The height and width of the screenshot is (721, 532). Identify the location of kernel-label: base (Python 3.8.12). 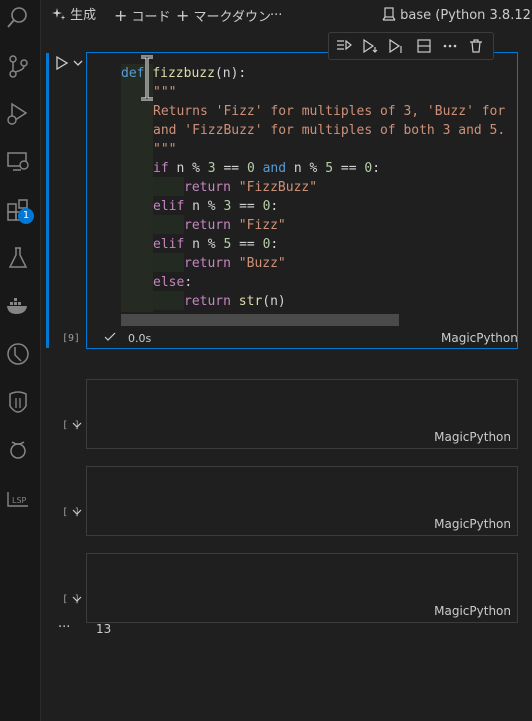
(466, 15).